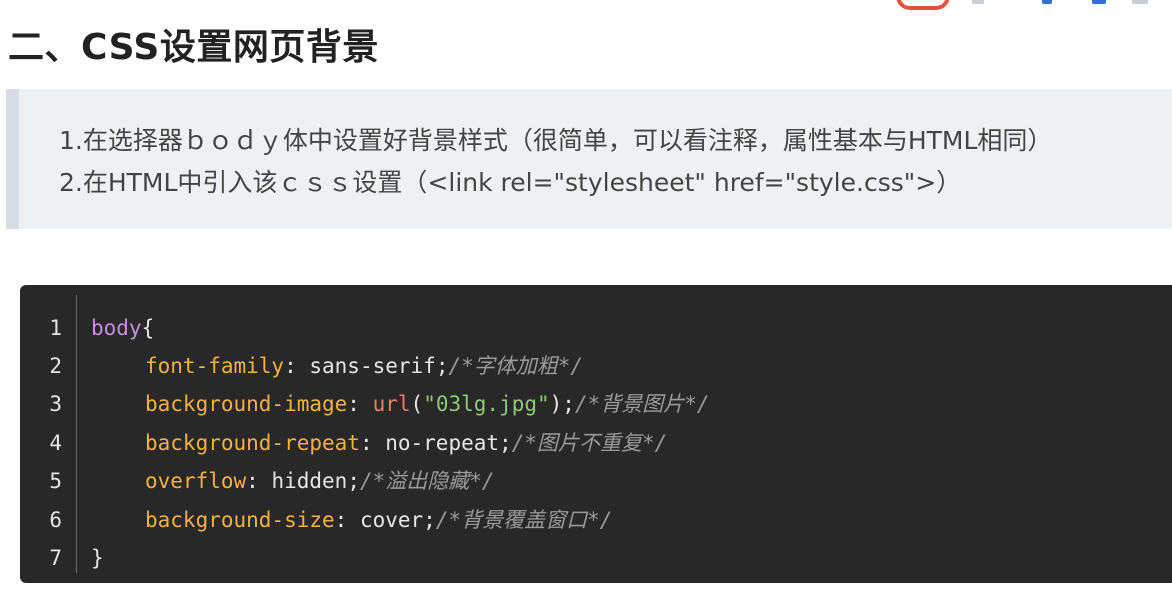  Describe the element at coordinates (589, 443) in the screenshot. I see `code-comment: /*图片不重复*/` at that location.